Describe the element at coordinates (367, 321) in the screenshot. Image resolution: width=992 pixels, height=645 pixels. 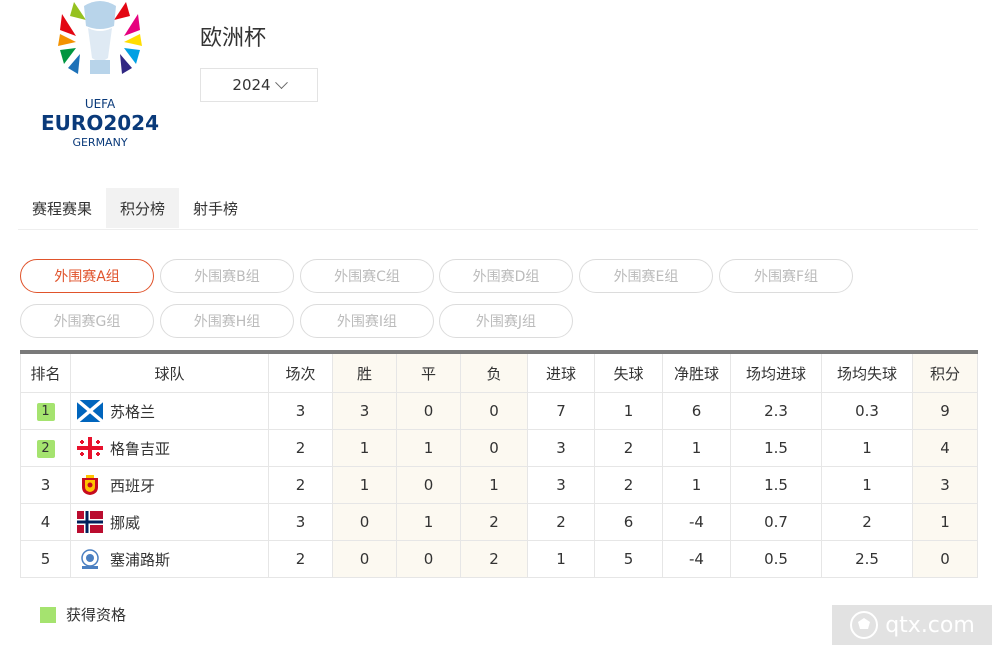
I see `group-pill-i: 外围赛I组` at that location.